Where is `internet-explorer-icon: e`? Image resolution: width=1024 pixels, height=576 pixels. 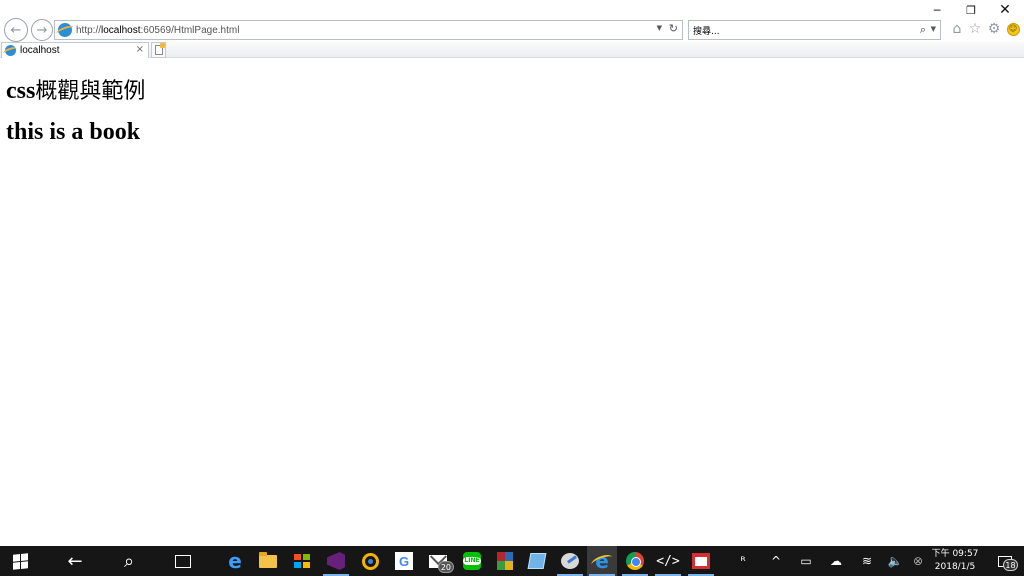
internet-explorer-icon: e is located at coordinates (602, 561).